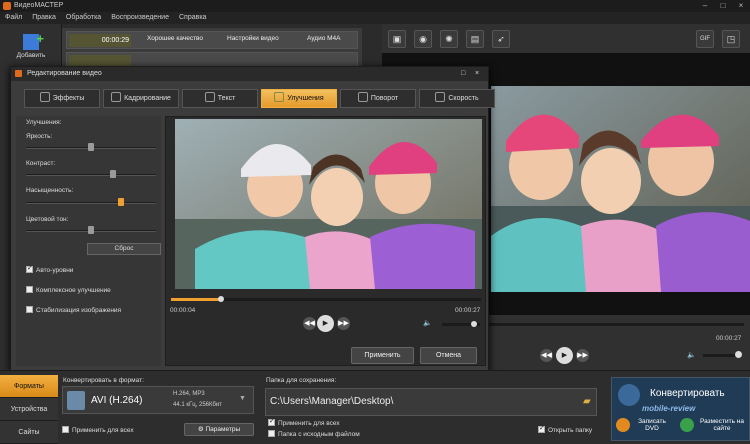  What do you see at coordinates (29, 309) in the screenshot?
I see `stabilize-box` at bounding box center [29, 309].